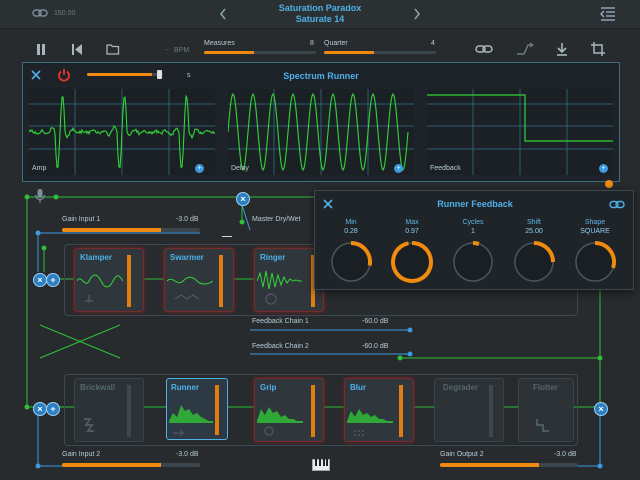 The width and height of the screenshot is (640, 480). I want to click on gain-output-2-label: Gain Output 2, so click(462, 454).